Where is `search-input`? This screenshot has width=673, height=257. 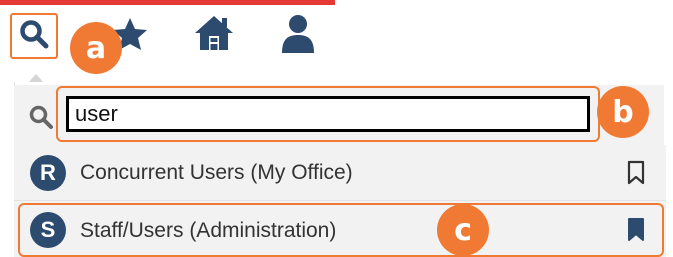
search-input is located at coordinates (328, 114).